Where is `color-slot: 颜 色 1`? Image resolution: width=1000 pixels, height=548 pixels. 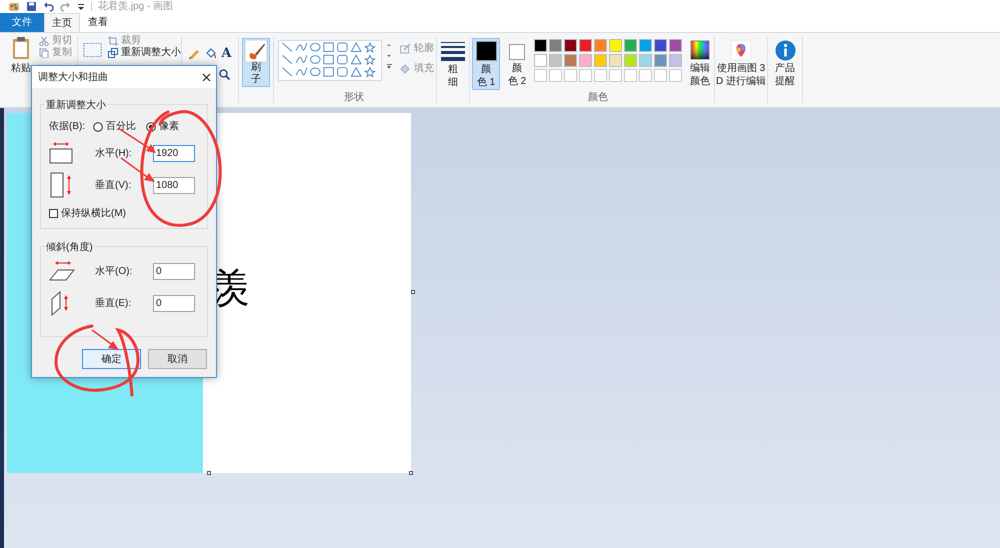
color-slot: 颜 色 1 is located at coordinates (486, 64).